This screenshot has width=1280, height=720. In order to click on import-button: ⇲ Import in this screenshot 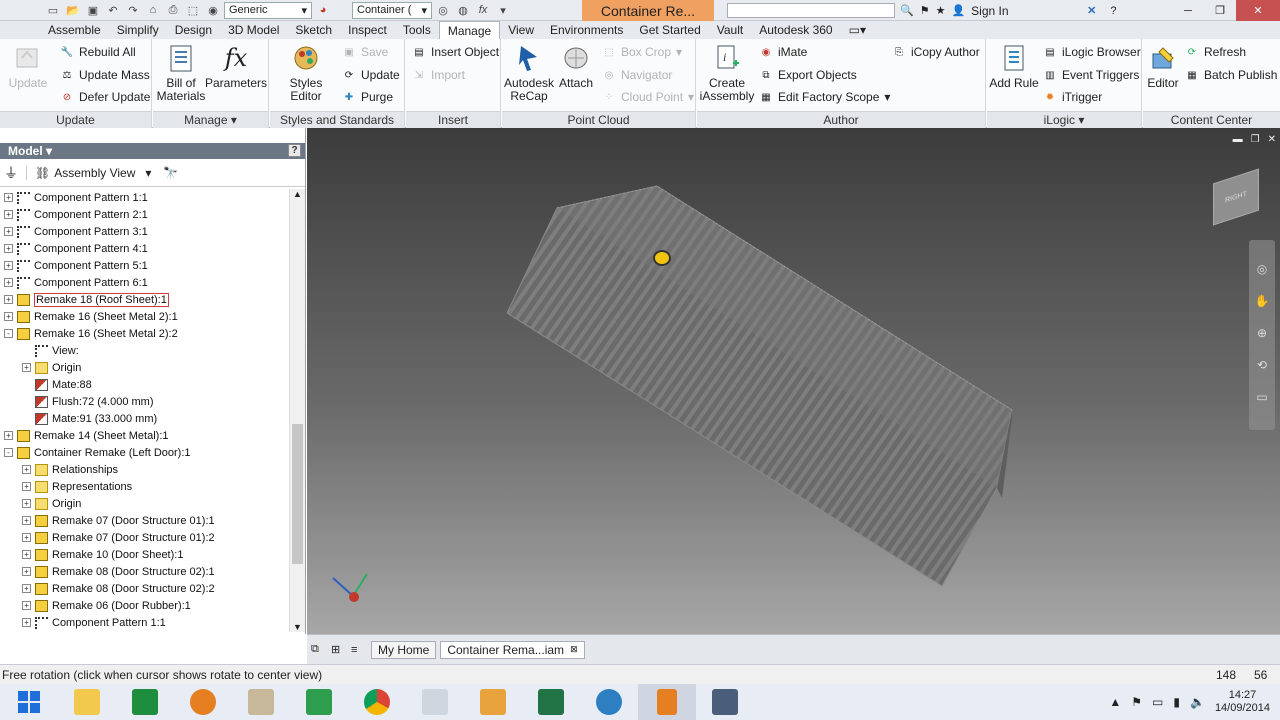, I will do `click(438, 75)`.